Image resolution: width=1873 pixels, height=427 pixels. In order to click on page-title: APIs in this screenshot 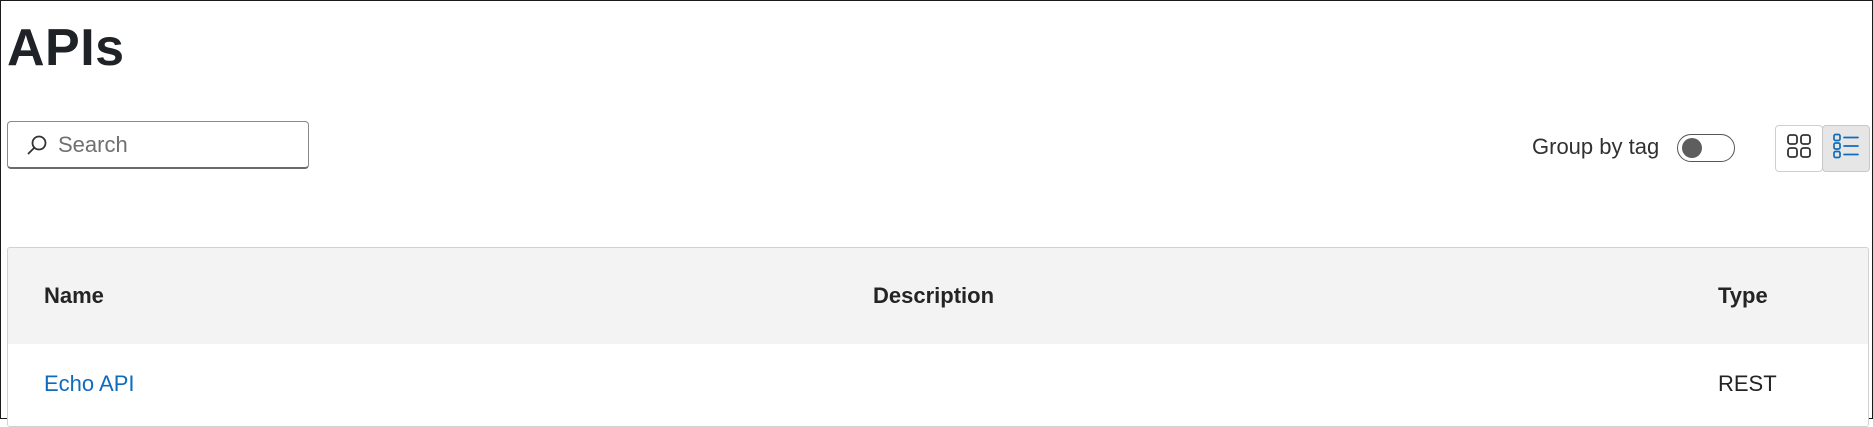, I will do `click(66, 48)`.